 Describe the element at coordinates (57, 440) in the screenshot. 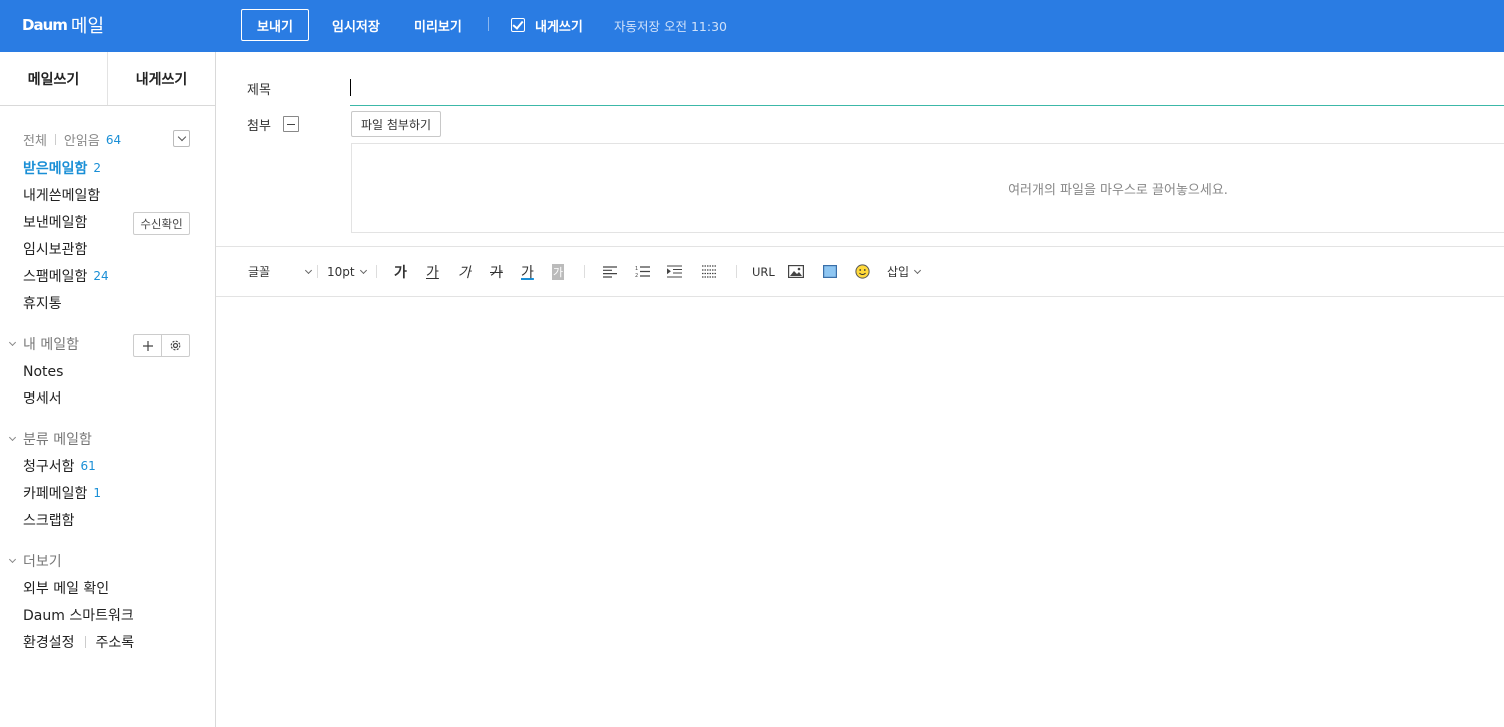

I see `section-label: 분류 메일함` at that location.